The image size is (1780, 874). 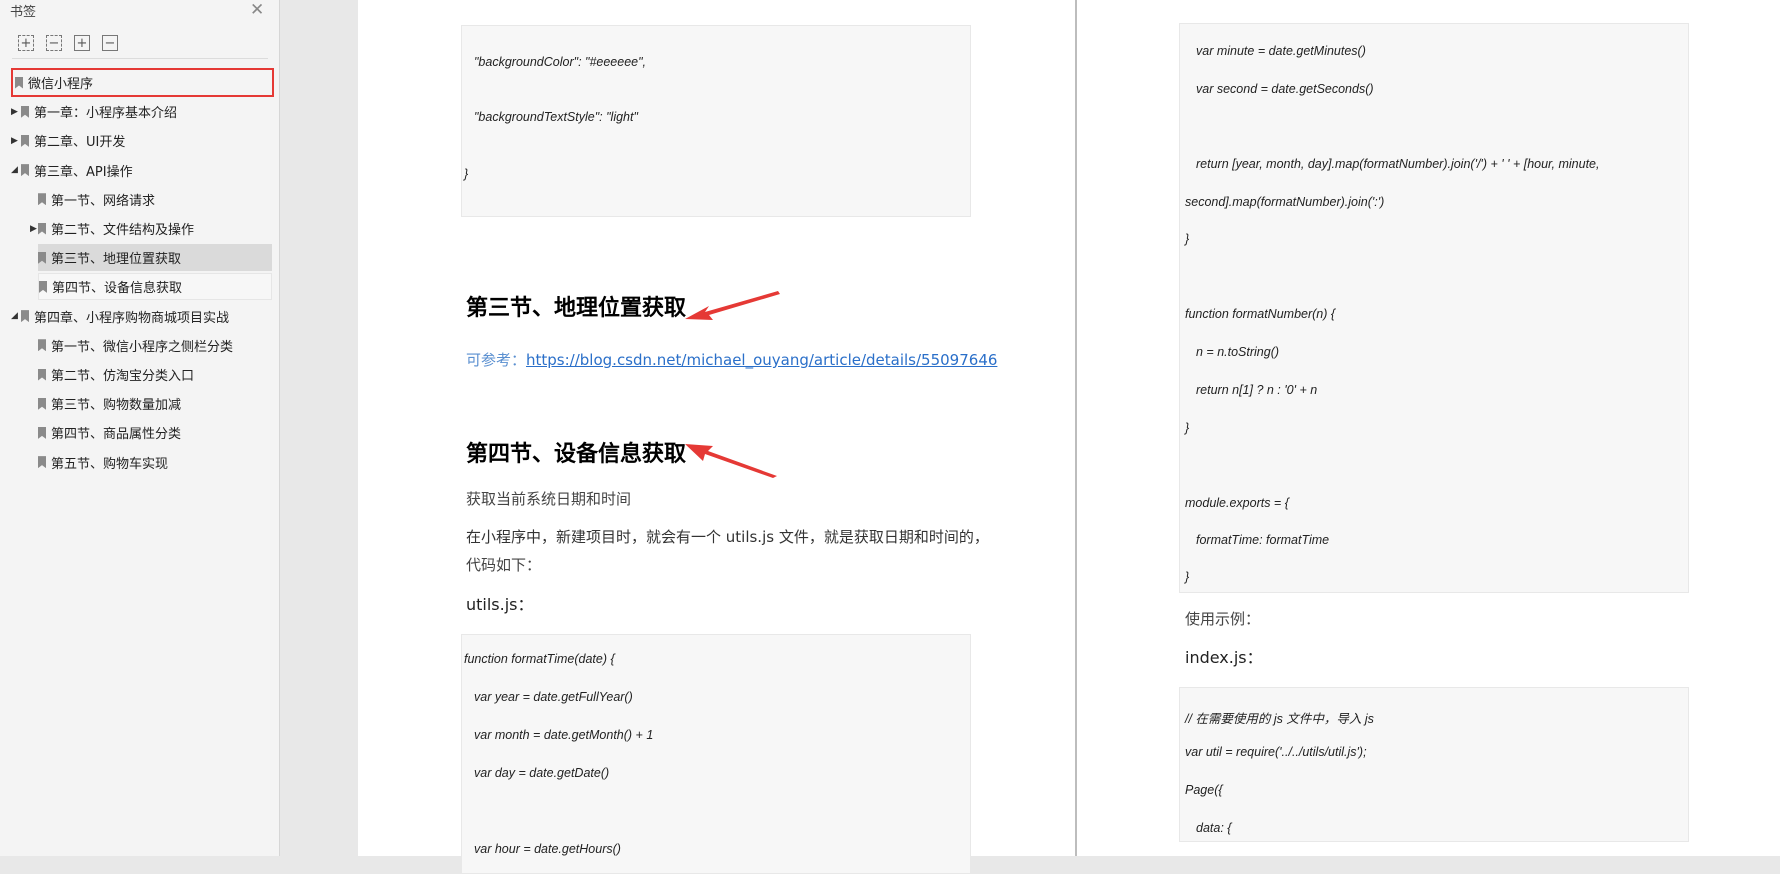 I want to click on code-line: function formatNumber(n) {, so click(x=1260, y=314).